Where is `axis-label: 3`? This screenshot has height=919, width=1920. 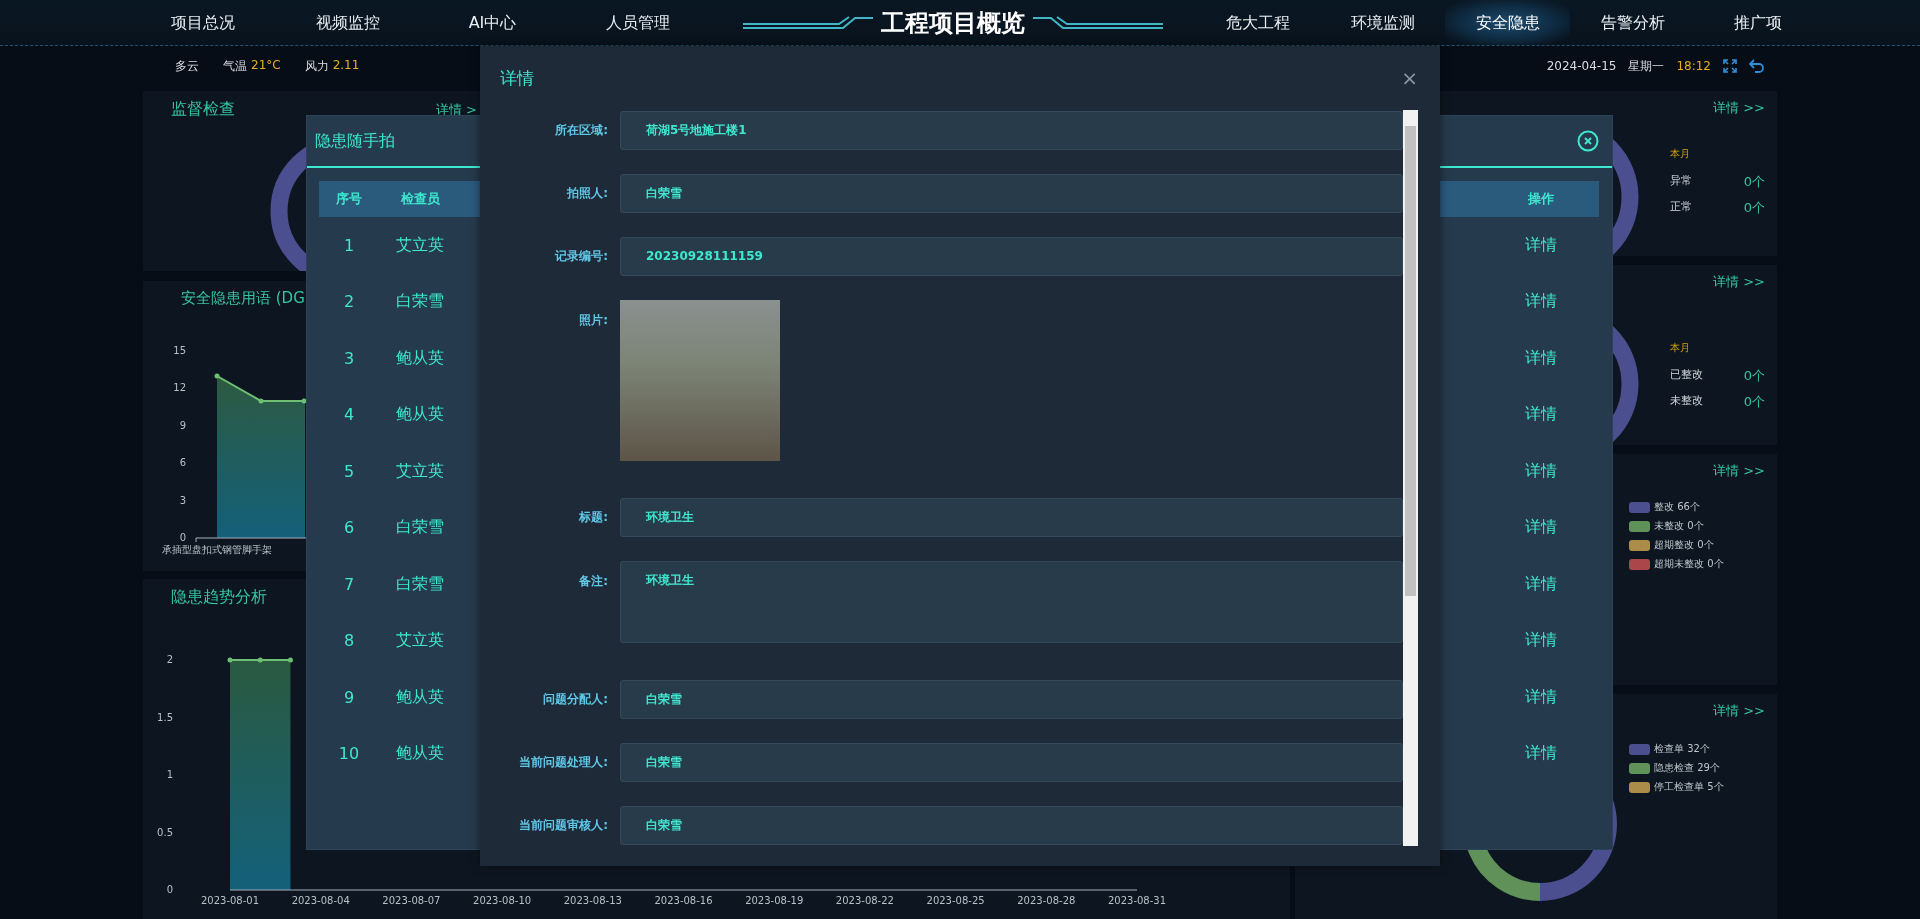
axis-label: 3 is located at coordinates (182, 500).